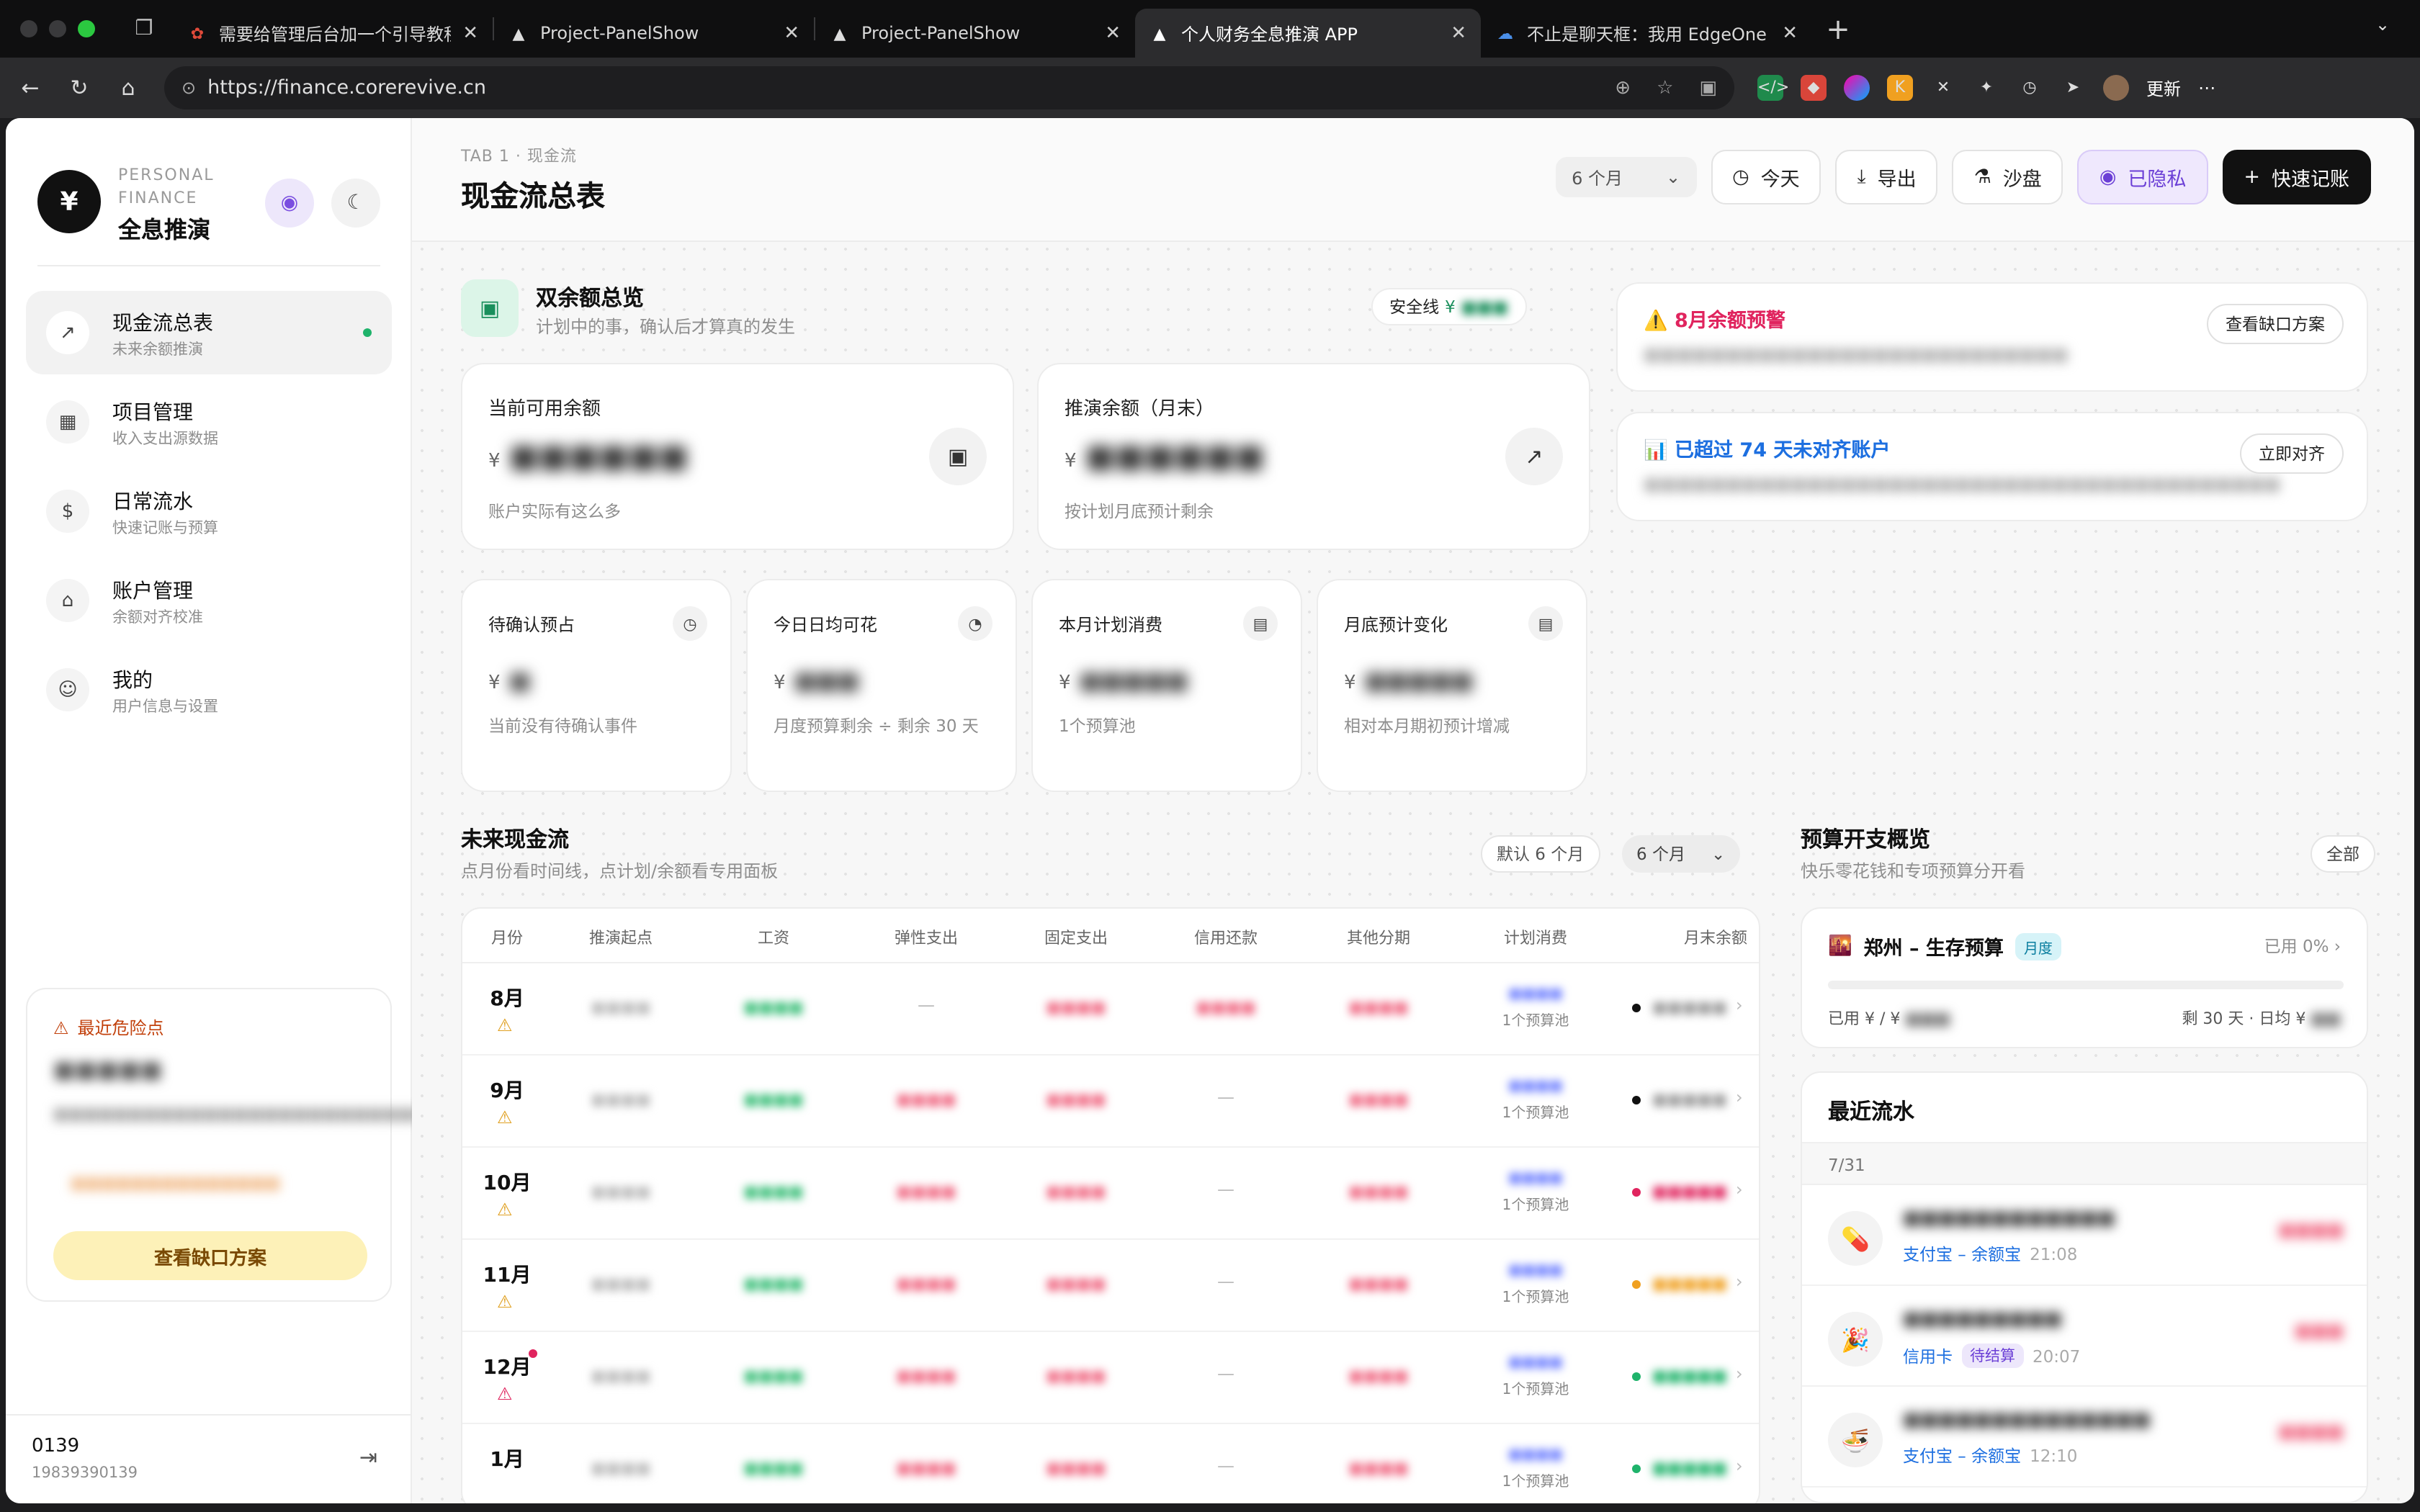 Image resolution: width=2420 pixels, height=1512 pixels. I want to click on default-range-label: 默认 6 个月, so click(1540, 854).